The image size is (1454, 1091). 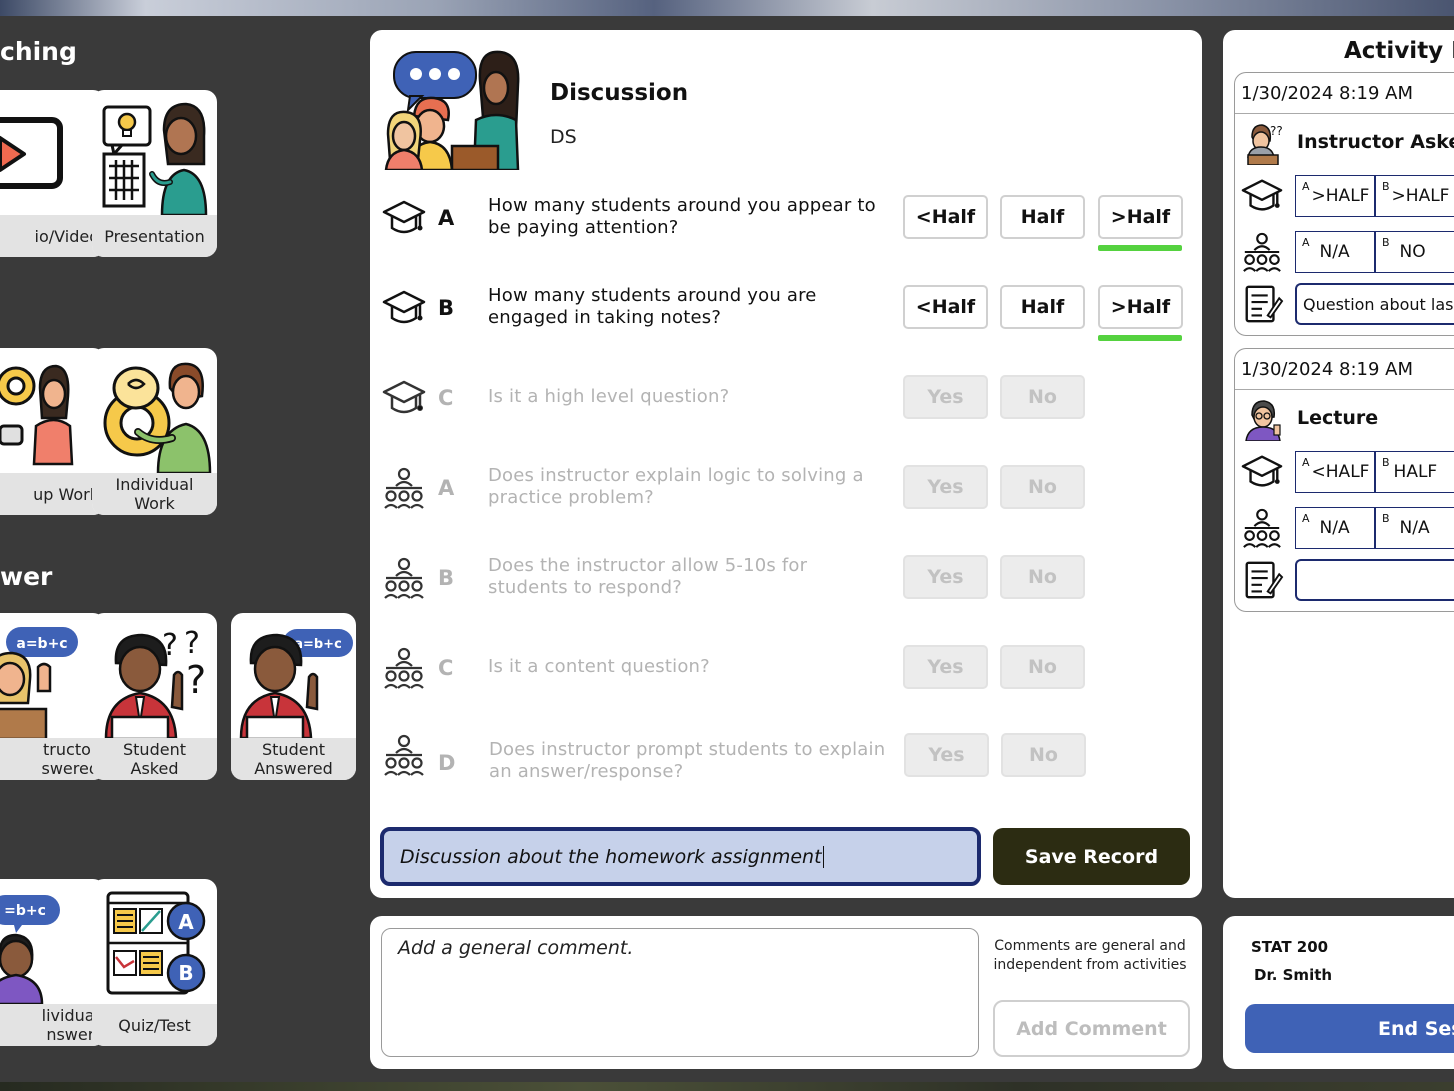 I want to click on value: NO, so click(x=1412, y=252).